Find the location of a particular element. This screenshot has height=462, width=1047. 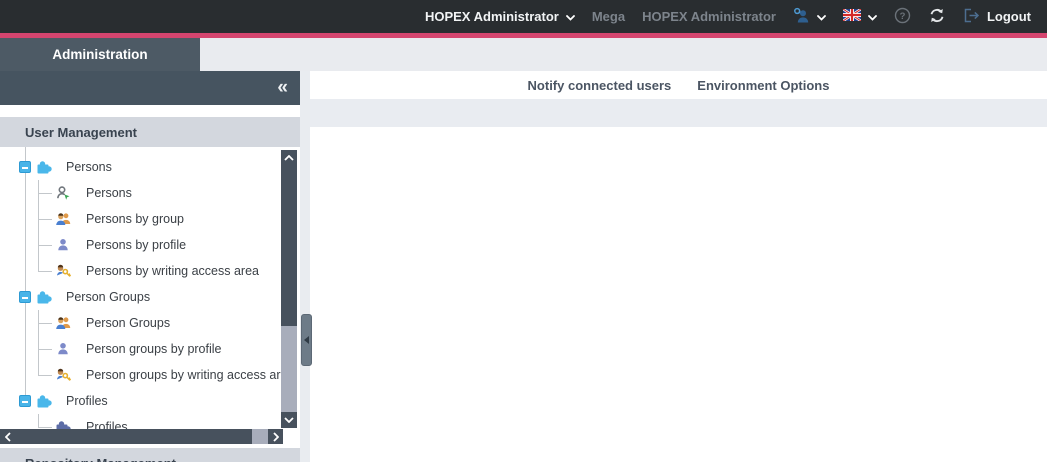

vertical-scrollbar-thumb is located at coordinates (289, 246).